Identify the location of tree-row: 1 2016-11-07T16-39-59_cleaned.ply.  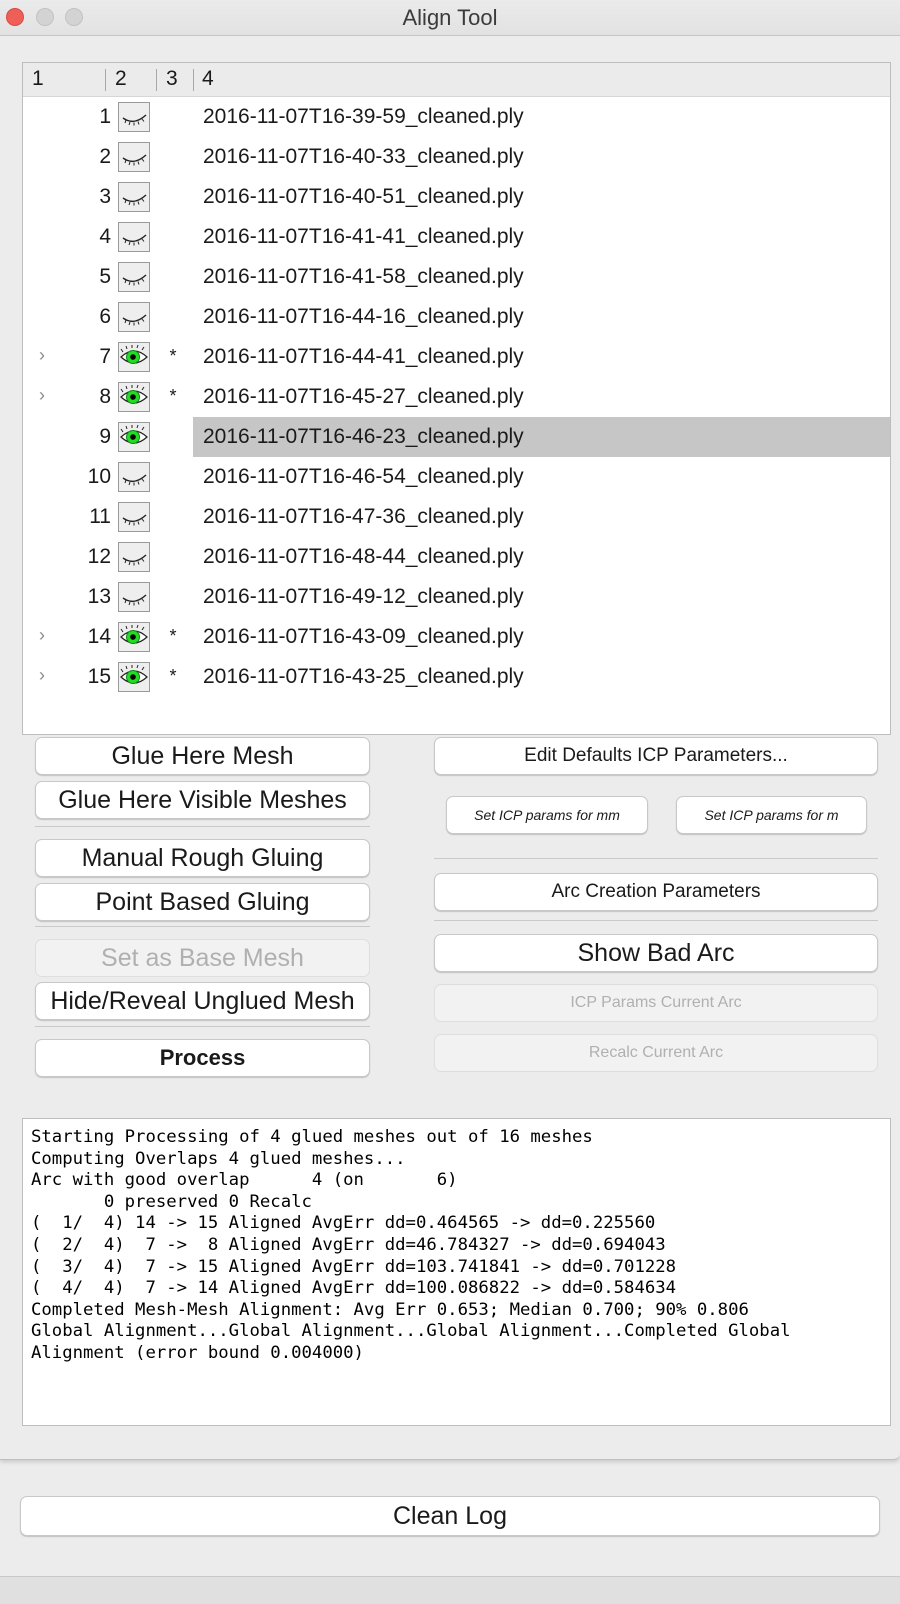
(456, 117).